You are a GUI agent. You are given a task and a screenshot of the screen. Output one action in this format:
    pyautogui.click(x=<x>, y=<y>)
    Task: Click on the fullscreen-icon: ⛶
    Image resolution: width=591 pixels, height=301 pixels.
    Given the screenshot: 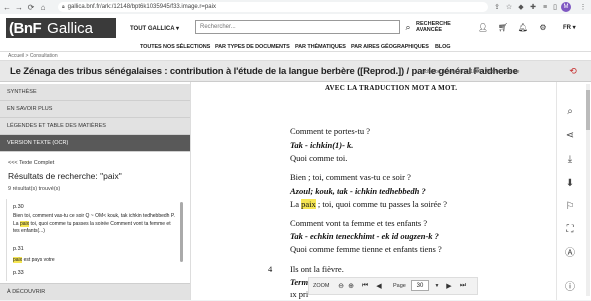 What is the action you would take?
    pyautogui.click(x=570, y=229)
    